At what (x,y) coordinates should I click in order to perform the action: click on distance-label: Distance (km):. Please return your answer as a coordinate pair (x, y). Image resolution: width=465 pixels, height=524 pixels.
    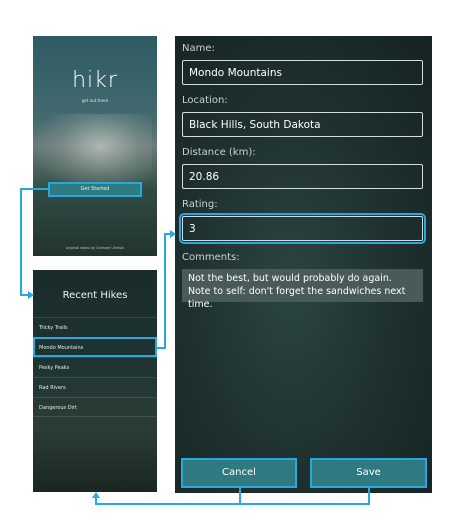
    Looking at the image, I should click on (219, 152).